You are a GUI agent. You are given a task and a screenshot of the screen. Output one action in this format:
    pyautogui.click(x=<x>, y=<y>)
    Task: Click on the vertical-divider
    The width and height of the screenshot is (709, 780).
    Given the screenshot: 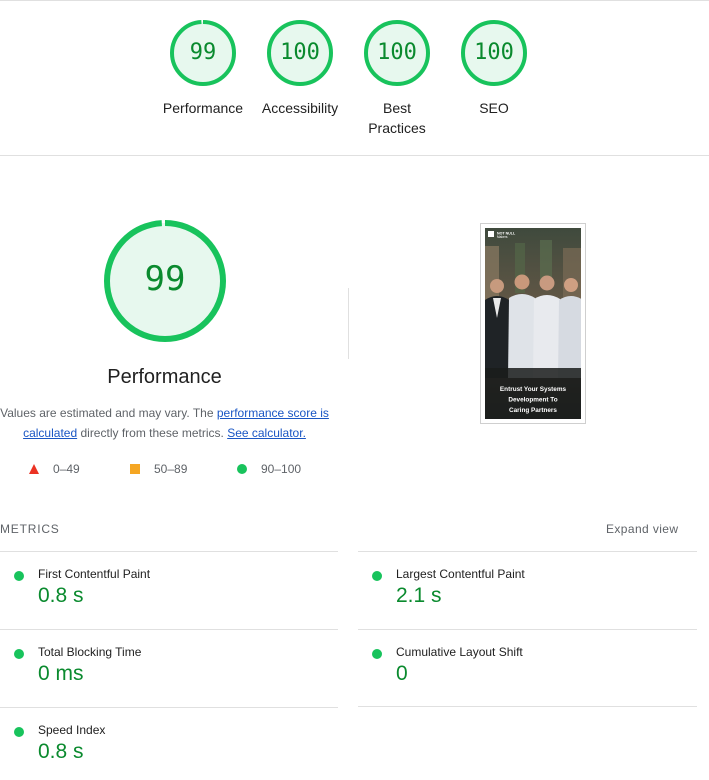 What is the action you would take?
    pyautogui.click(x=348, y=323)
    